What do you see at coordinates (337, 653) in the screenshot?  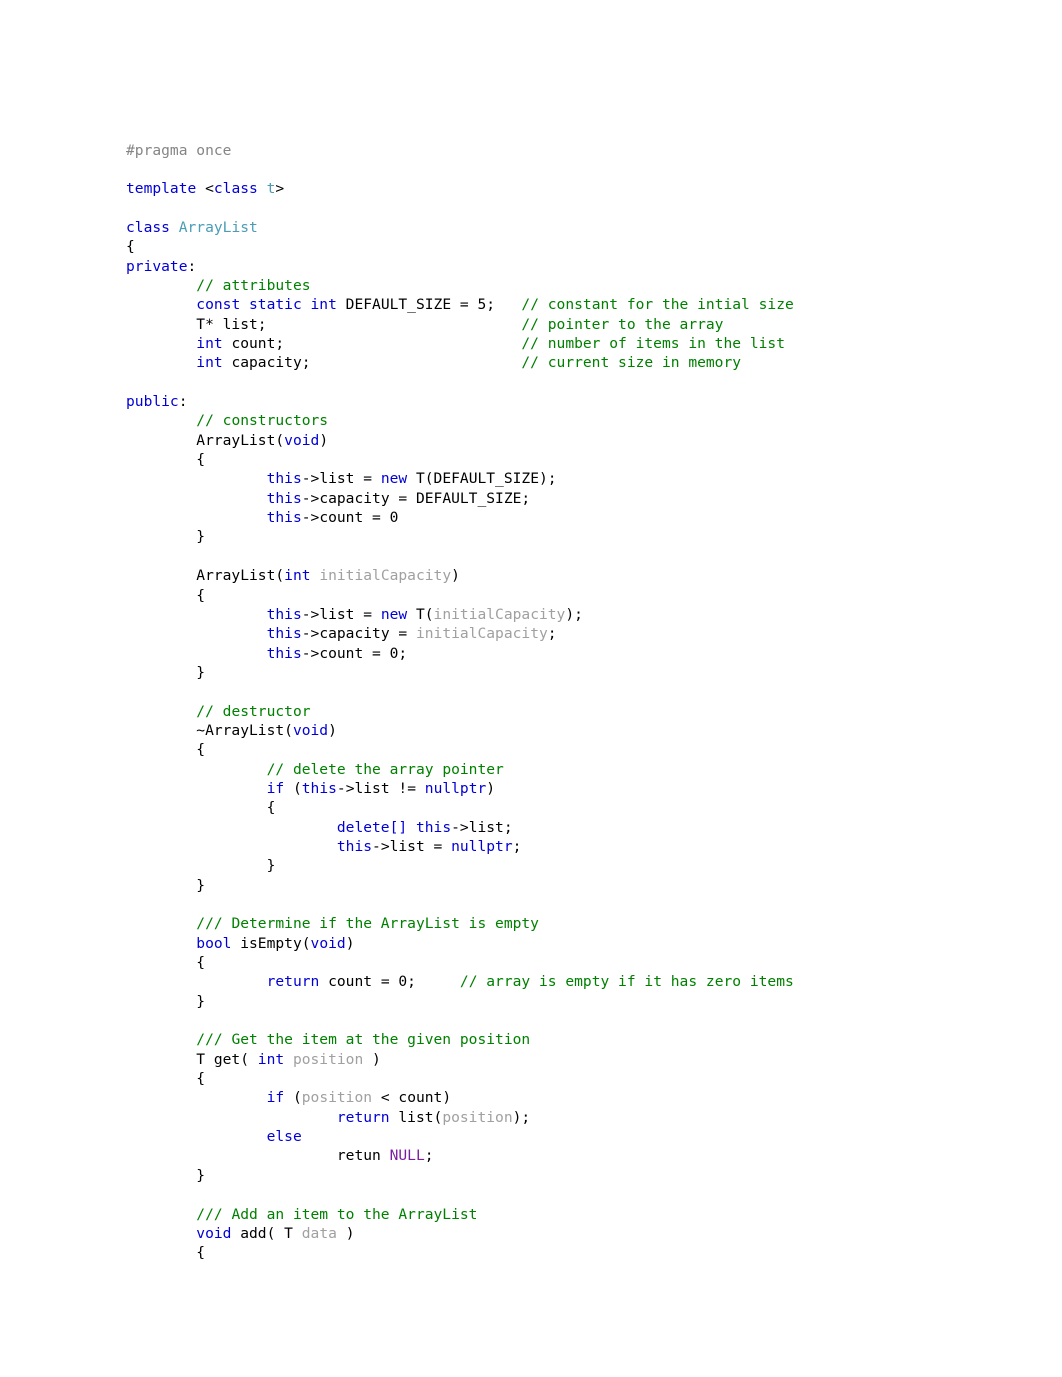 I see `code-line: this->count = 0;` at bounding box center [337, 653].